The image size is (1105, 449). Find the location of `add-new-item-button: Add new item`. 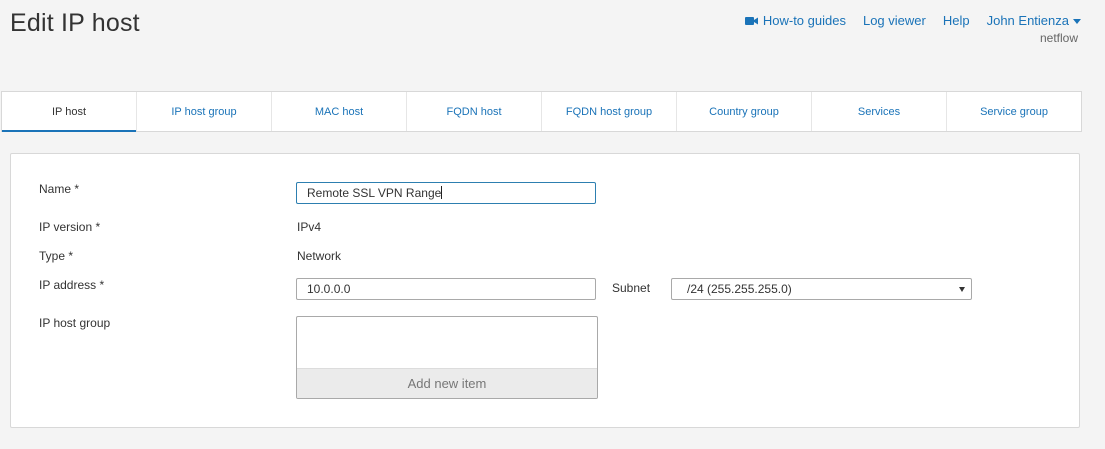

add-new-item-button: Add new item is located at coordinates (447, 383).